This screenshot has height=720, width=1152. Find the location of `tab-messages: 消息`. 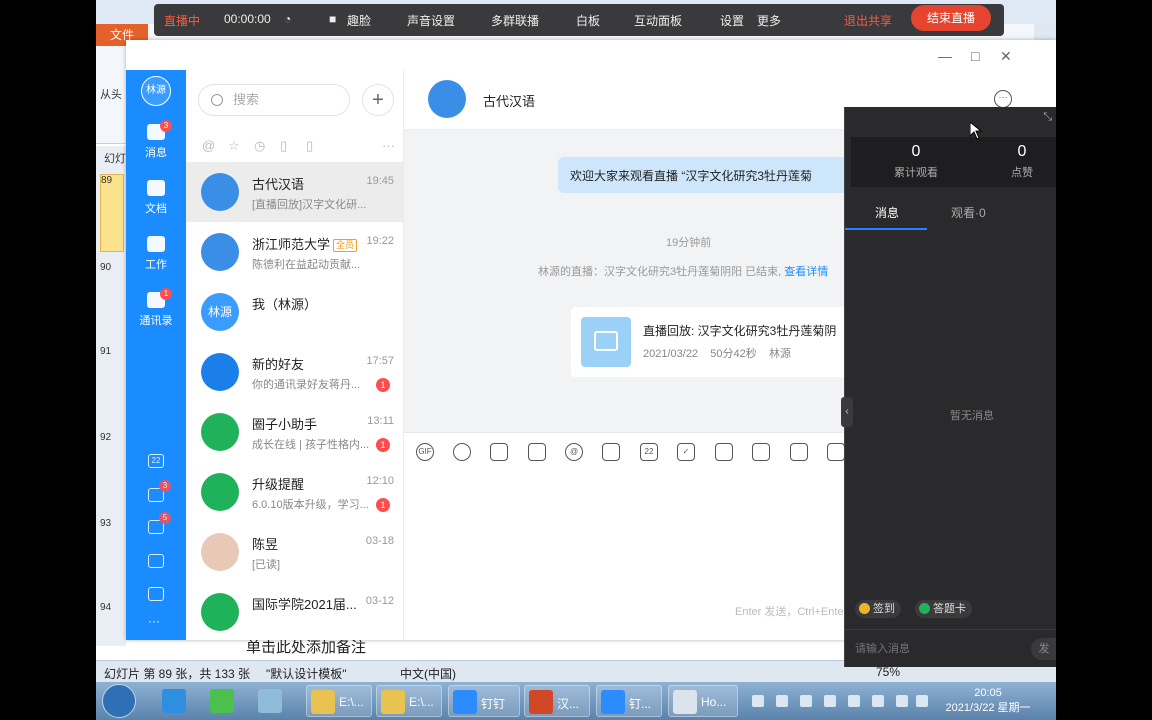

tab-messages: 消息 is located at coordinates (887, 212).